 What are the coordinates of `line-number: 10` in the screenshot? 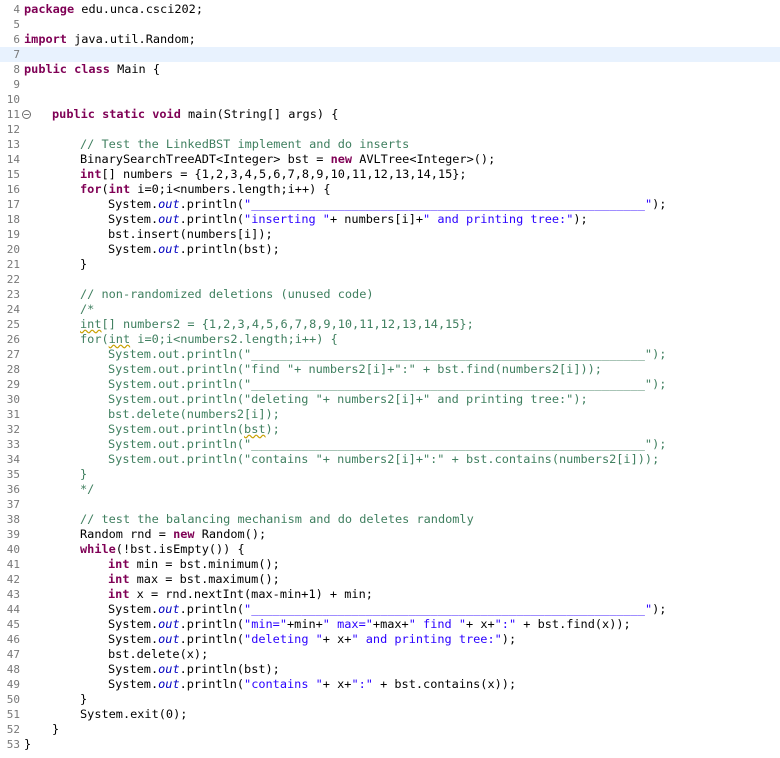 It's located at (13, 99).